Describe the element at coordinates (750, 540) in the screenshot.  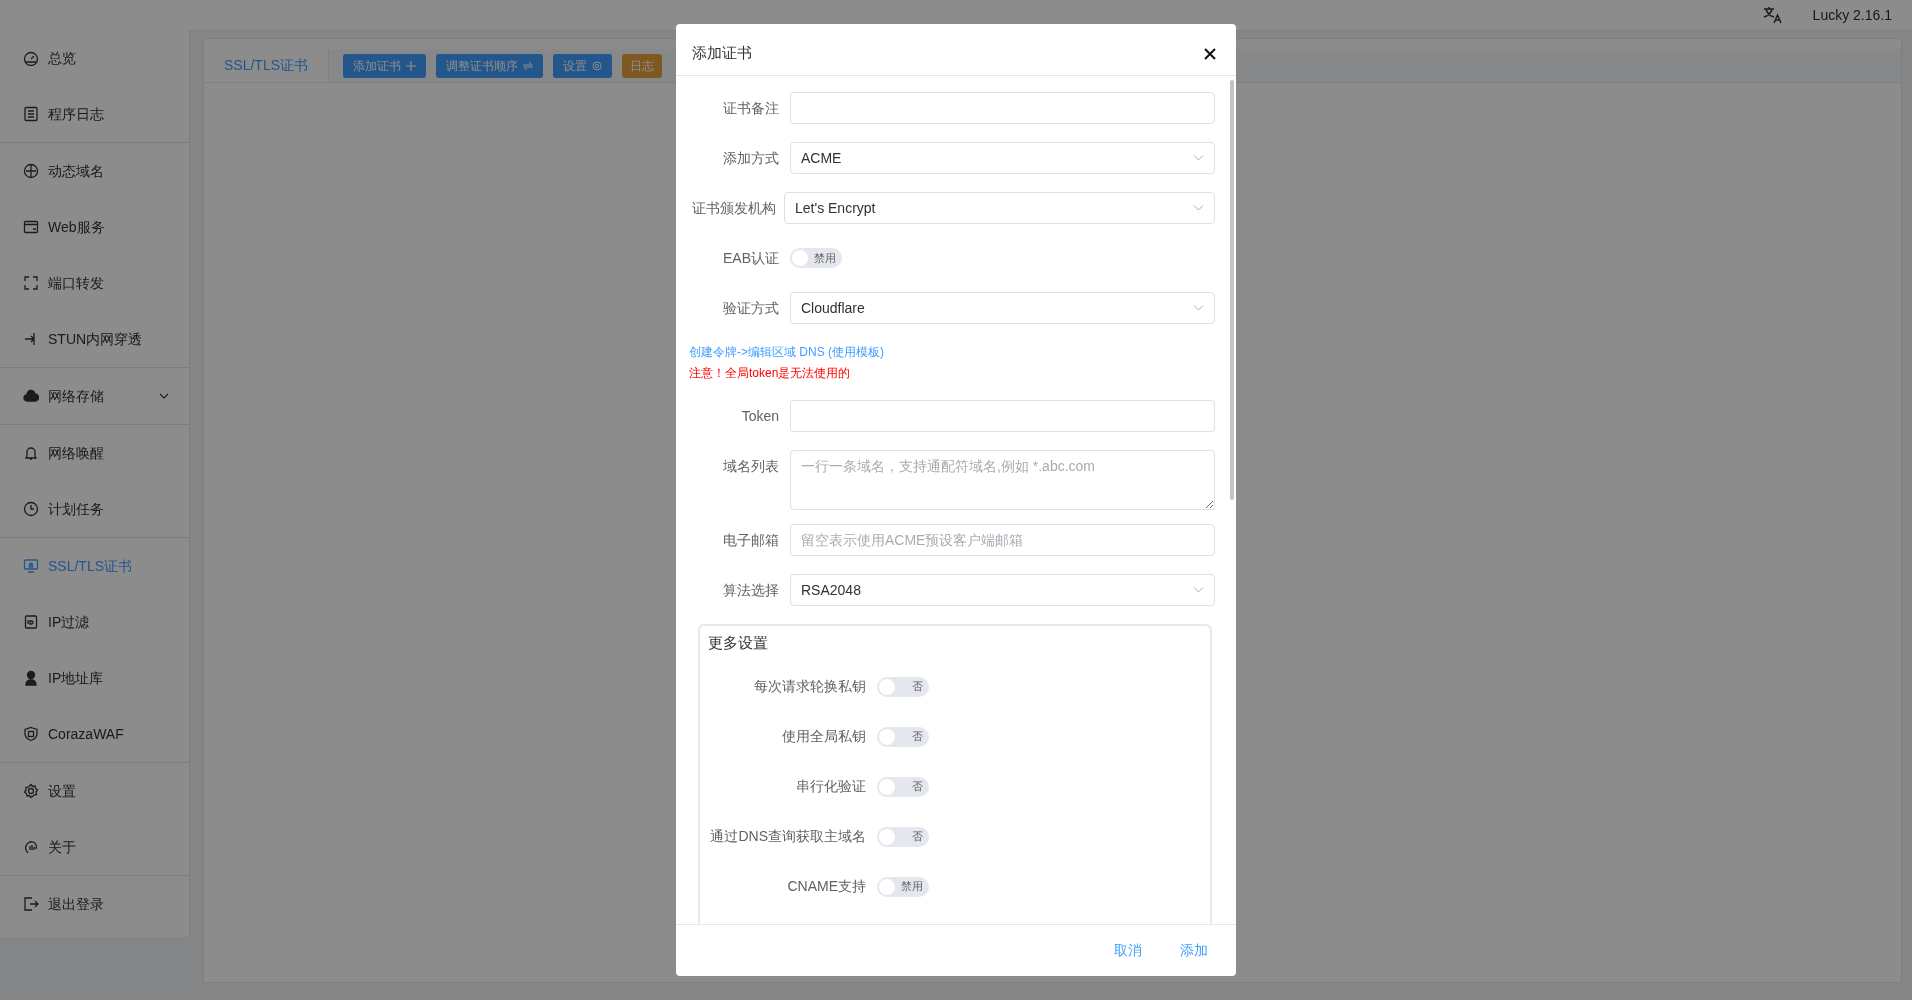
I see `field-label: 电子邮箱` at that location.